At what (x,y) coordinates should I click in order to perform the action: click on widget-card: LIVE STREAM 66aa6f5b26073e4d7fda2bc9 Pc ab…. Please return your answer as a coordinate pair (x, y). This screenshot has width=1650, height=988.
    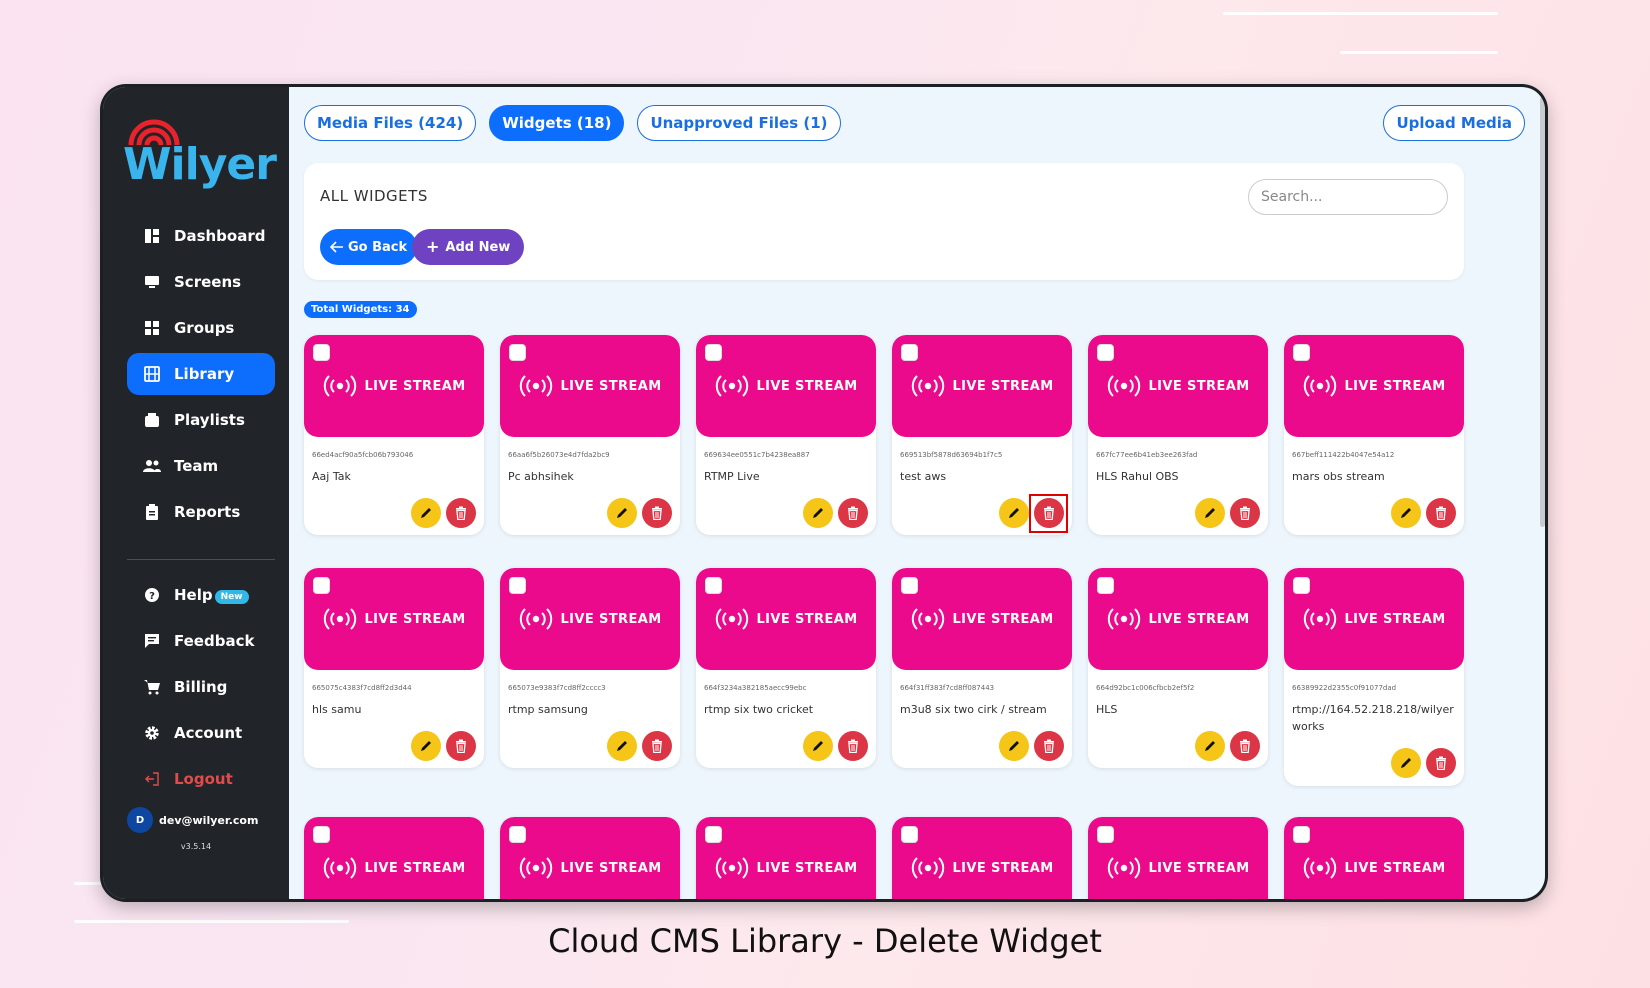
    Looking at the image, I should click on (590, 435).